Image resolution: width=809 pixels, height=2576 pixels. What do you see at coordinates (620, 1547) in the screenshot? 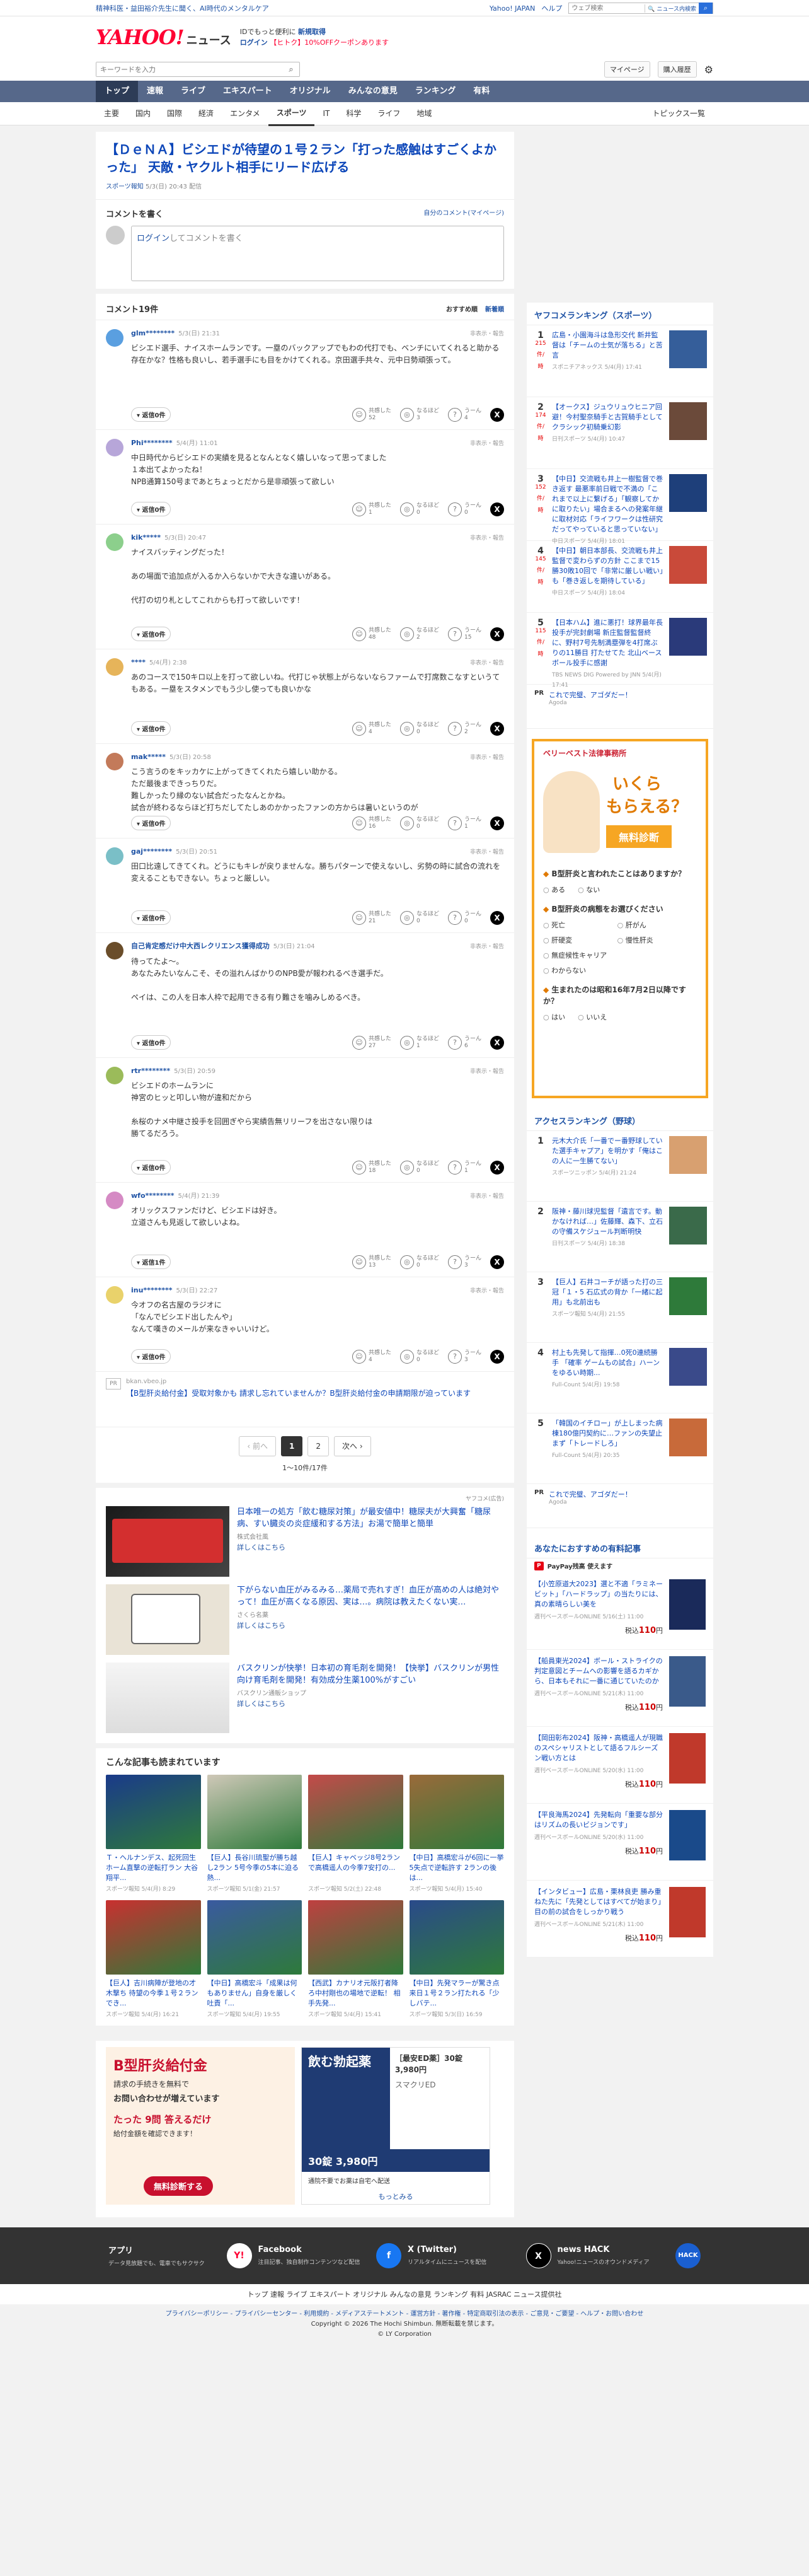
I see `paid-articles-title: あなたにおすすめの有料記事` at bounding box center [620, 1547].